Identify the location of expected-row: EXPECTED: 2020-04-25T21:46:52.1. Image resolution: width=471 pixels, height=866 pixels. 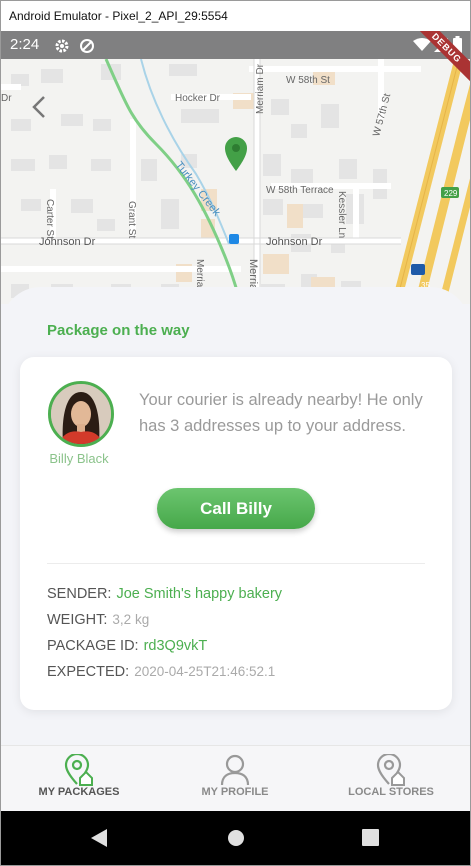
(161, 672).